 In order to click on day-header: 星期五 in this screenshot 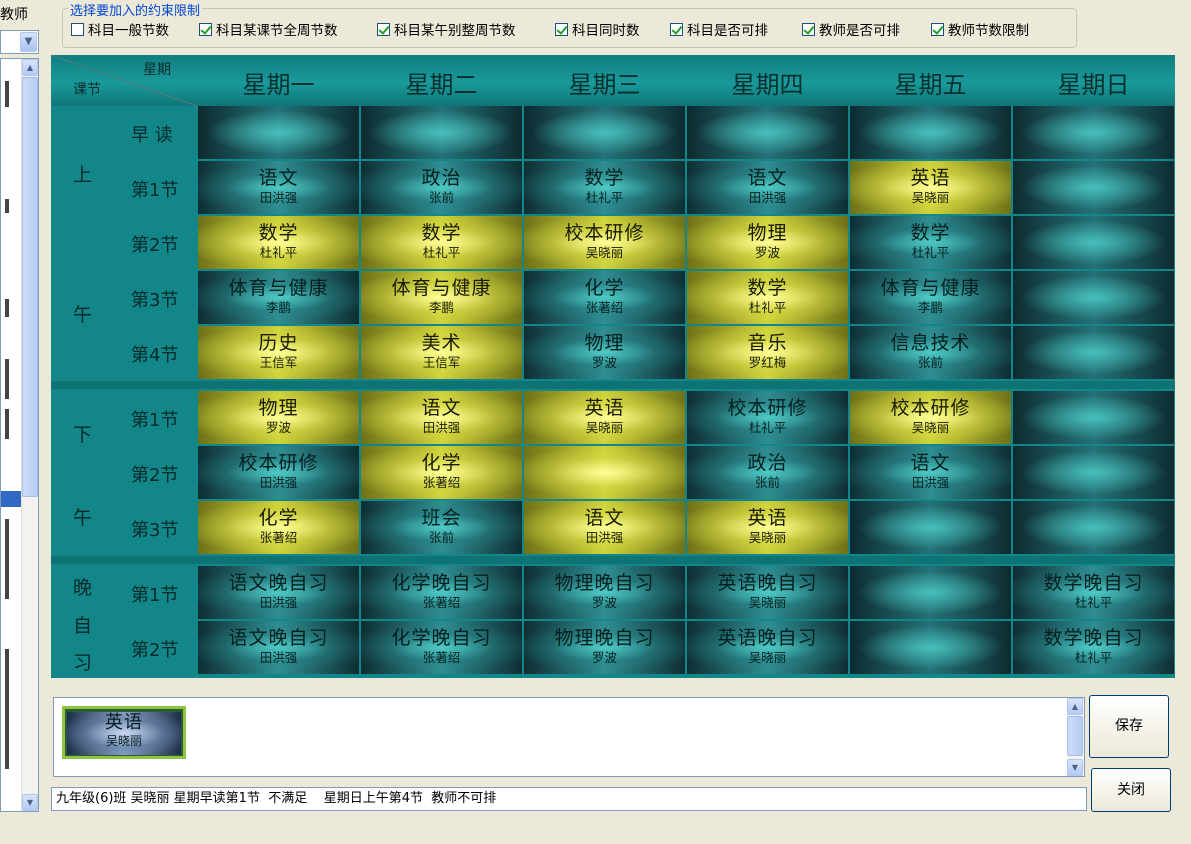, I will do `click(930, 85)`.